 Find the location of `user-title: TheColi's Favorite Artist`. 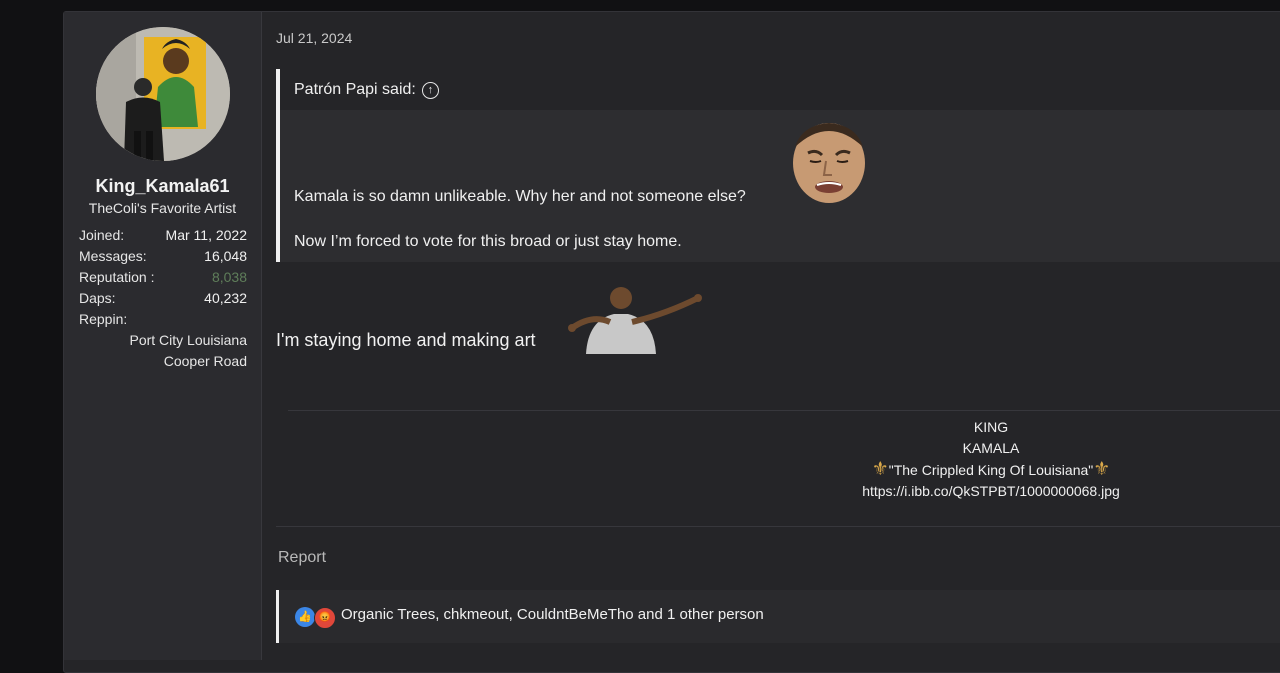

user-title: TheColi's Favorite Artist is located at coordinates (162, 208).